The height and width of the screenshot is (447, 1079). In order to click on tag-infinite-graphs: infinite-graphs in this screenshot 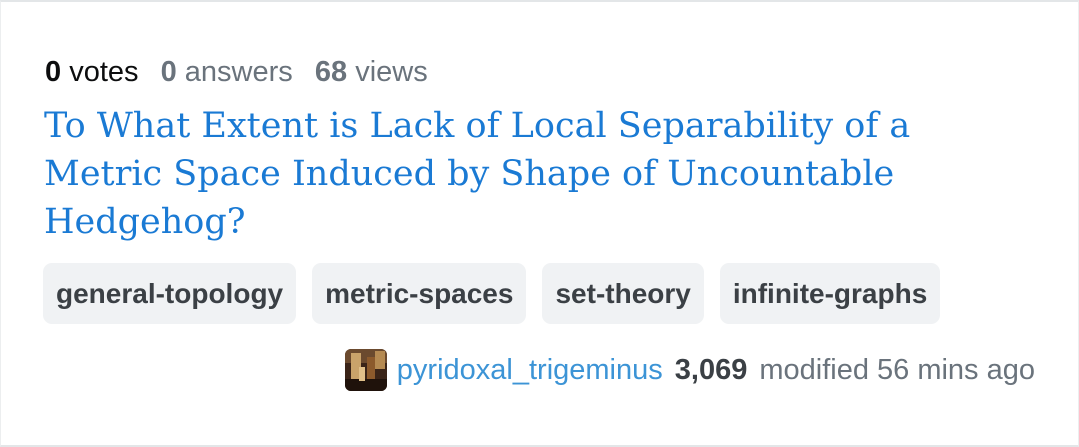, I will do `click(830, 293)`.